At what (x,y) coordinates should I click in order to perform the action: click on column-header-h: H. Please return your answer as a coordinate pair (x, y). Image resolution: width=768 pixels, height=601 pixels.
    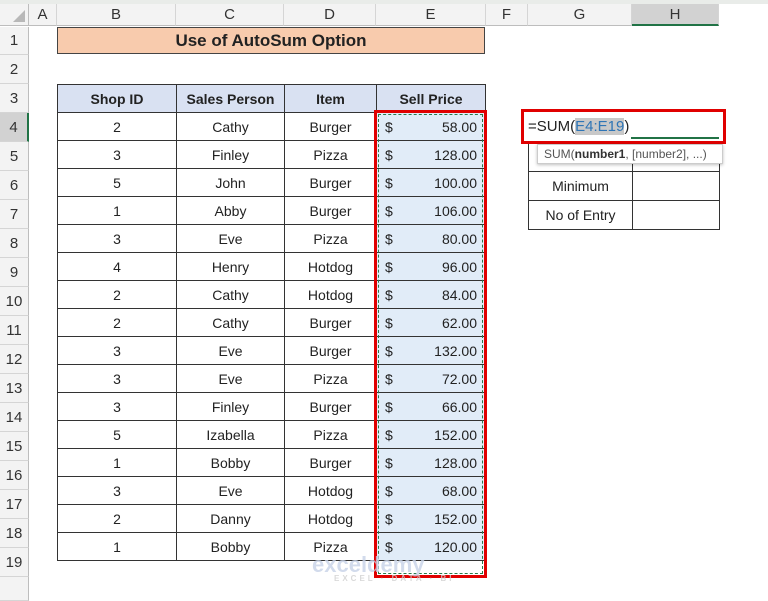
    Looking at the image, I should click on (675, 15).